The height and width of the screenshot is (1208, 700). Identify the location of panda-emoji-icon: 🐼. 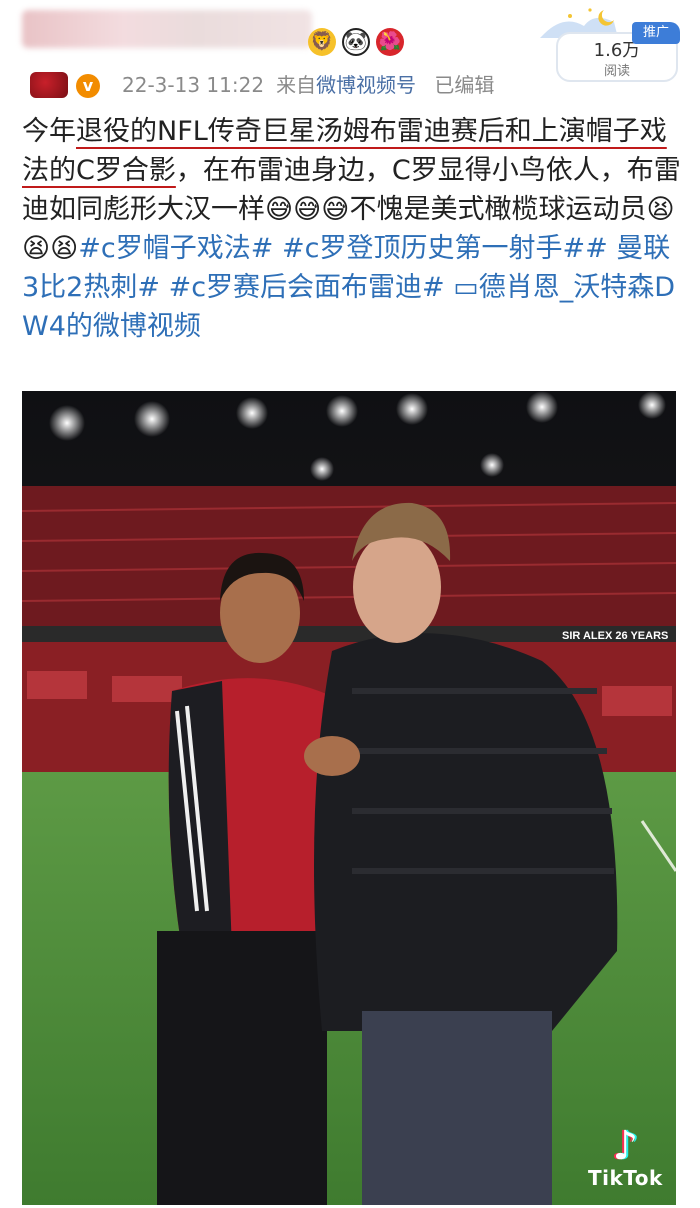
(356, 42).